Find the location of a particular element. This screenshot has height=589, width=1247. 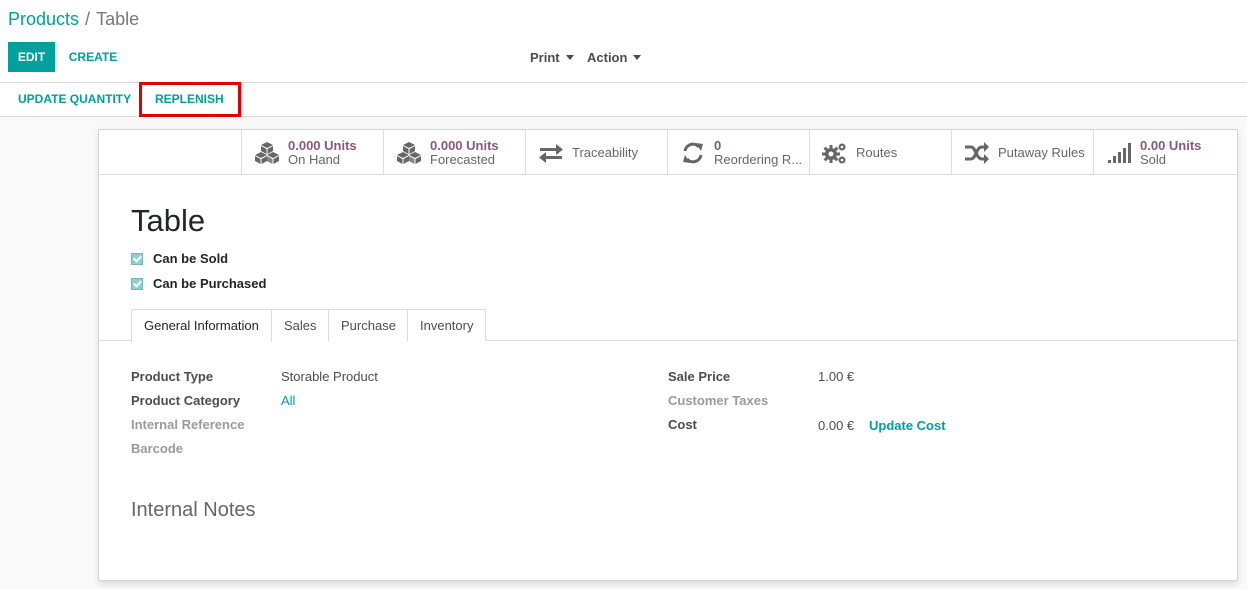

print-dropdown-label: Print is located at coordinates (545, 57).